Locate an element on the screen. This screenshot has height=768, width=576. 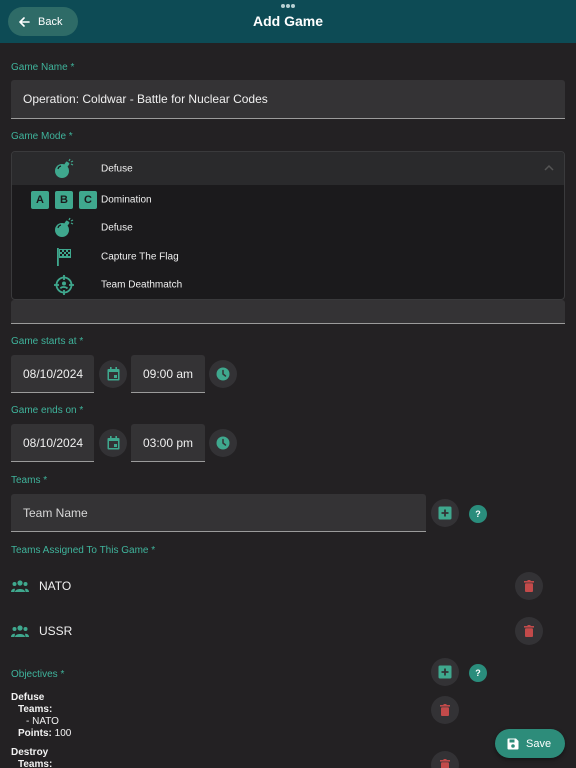
teams-assigned-label: Teams Assigned To This Game * is located at coordinates (83, 550).